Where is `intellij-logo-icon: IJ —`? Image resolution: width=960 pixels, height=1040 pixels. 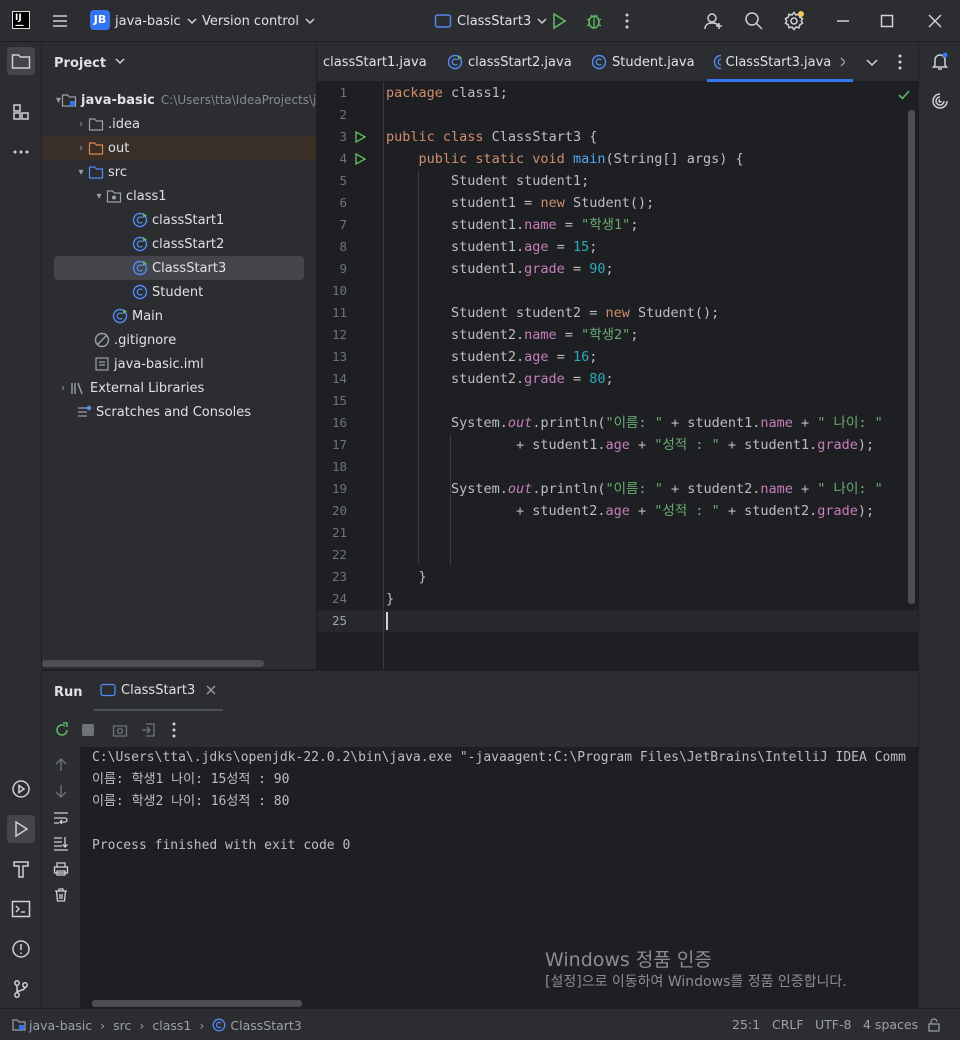 intellij-logo-icon: IJ — is located at coordinates (21, 21).